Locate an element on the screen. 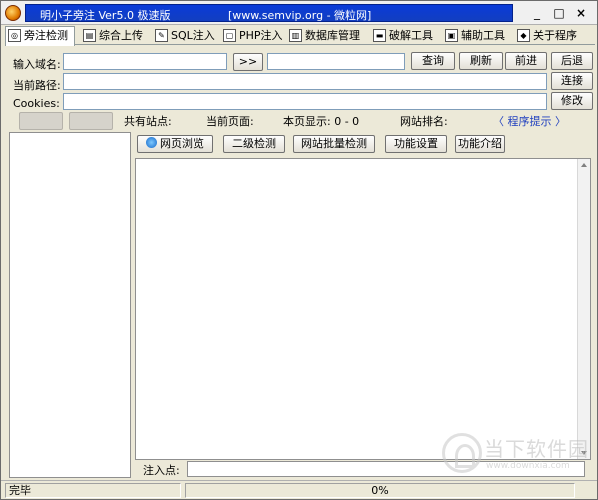 The width and height of the screenshot is (598, 500). status-bar: 完毕 0% is located at coordinates (299, 489).